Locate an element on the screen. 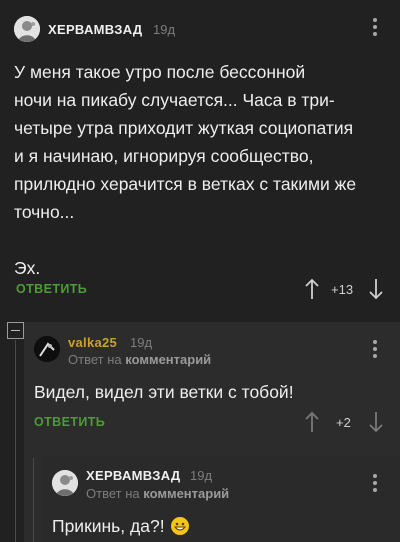 The height and width of the screenshot is (542, 400). username: valka25 is located at coordinates (92, 342).